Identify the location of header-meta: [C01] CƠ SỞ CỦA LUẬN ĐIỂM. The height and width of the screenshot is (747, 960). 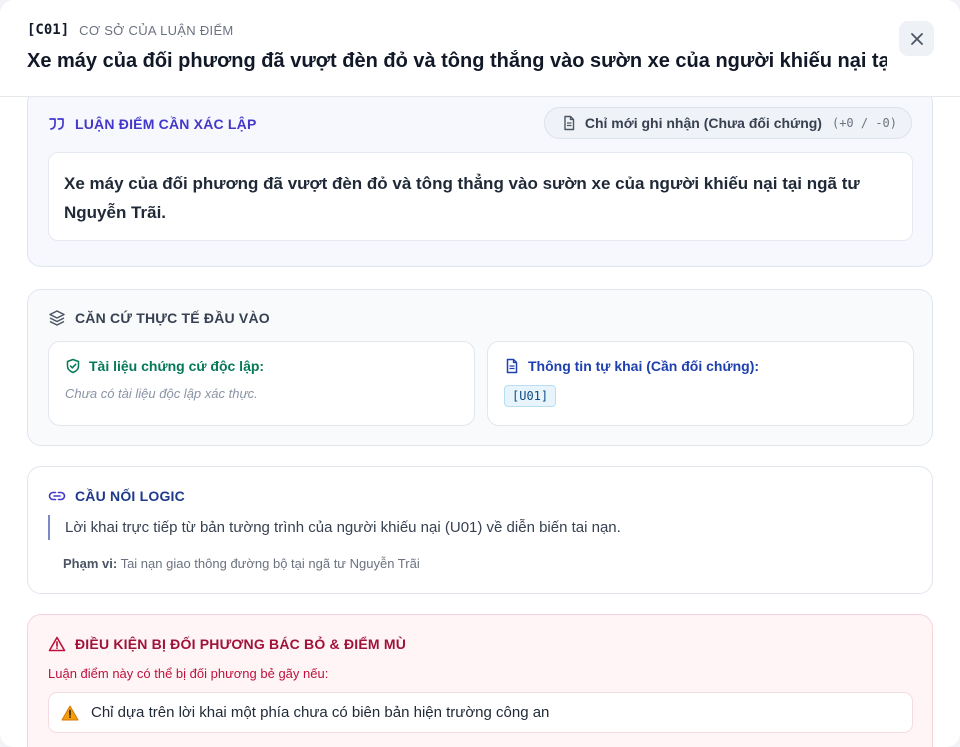
(130, 30).